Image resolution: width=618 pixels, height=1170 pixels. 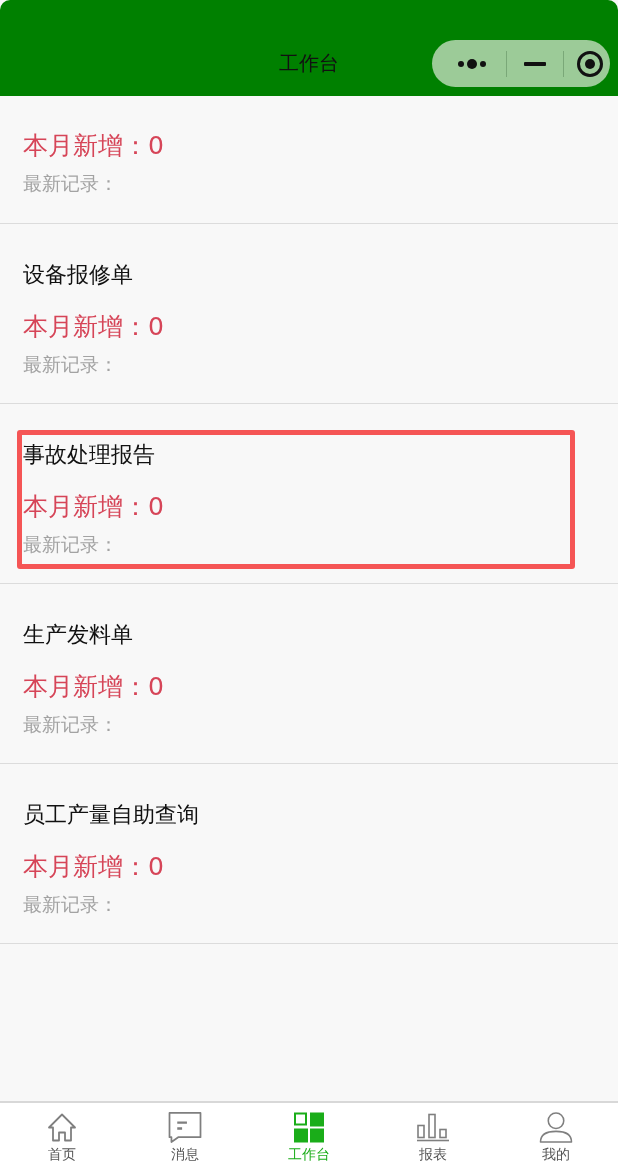 I want to click on tab-item: 报表, so click(x=432, y=1136).